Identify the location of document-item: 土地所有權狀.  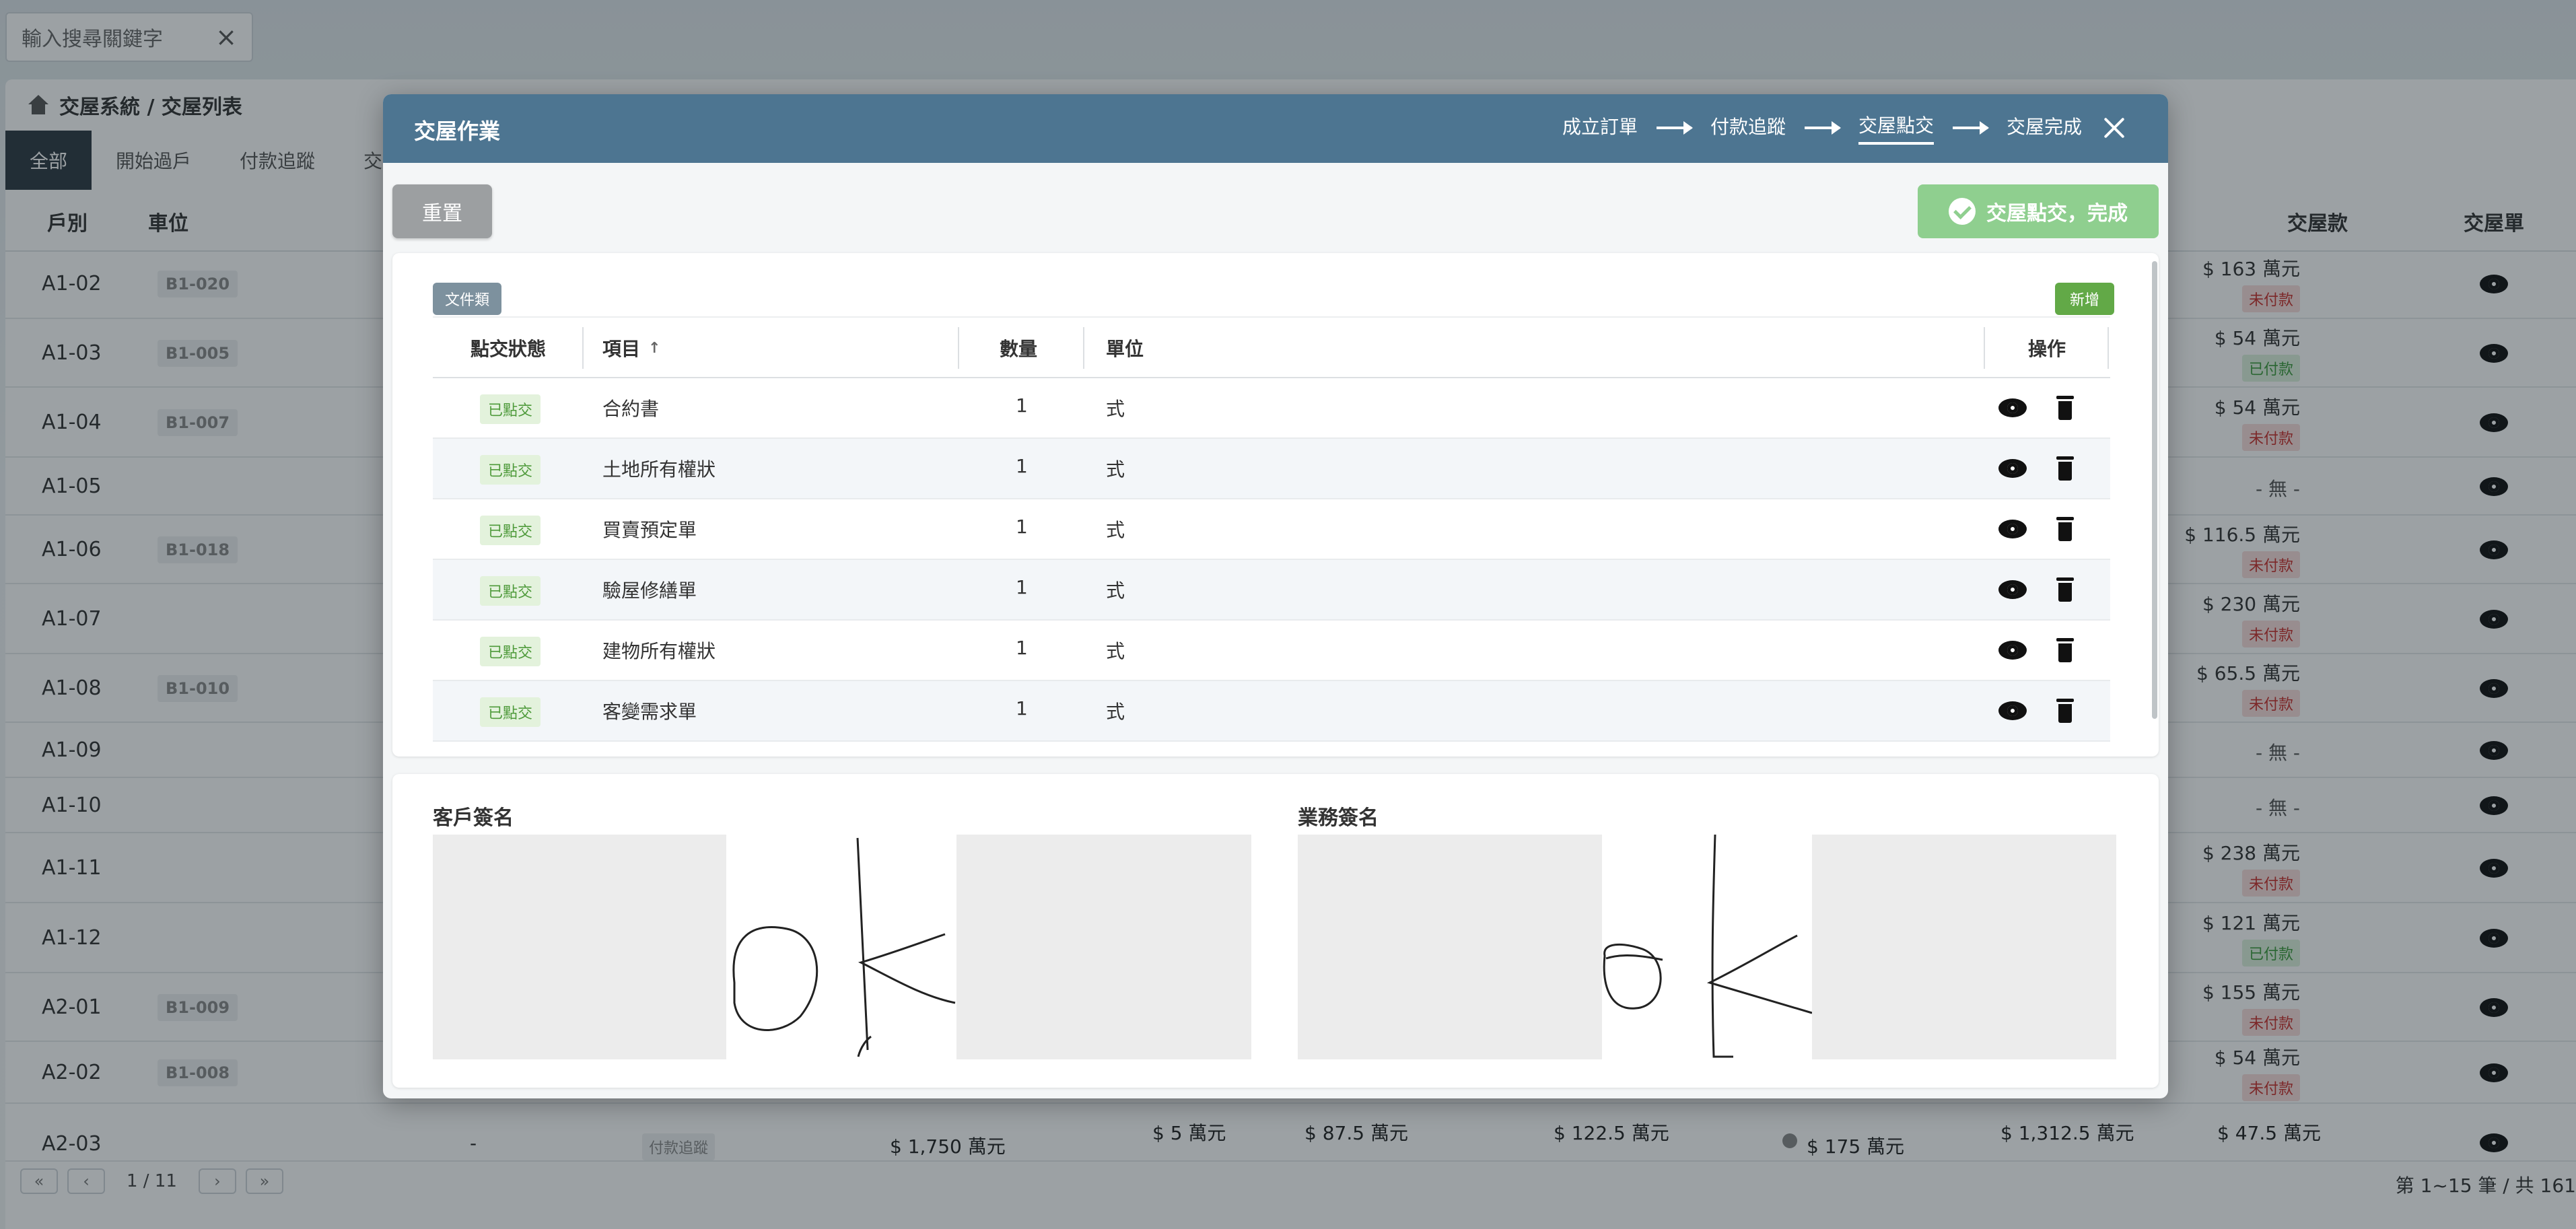
(659, 469).